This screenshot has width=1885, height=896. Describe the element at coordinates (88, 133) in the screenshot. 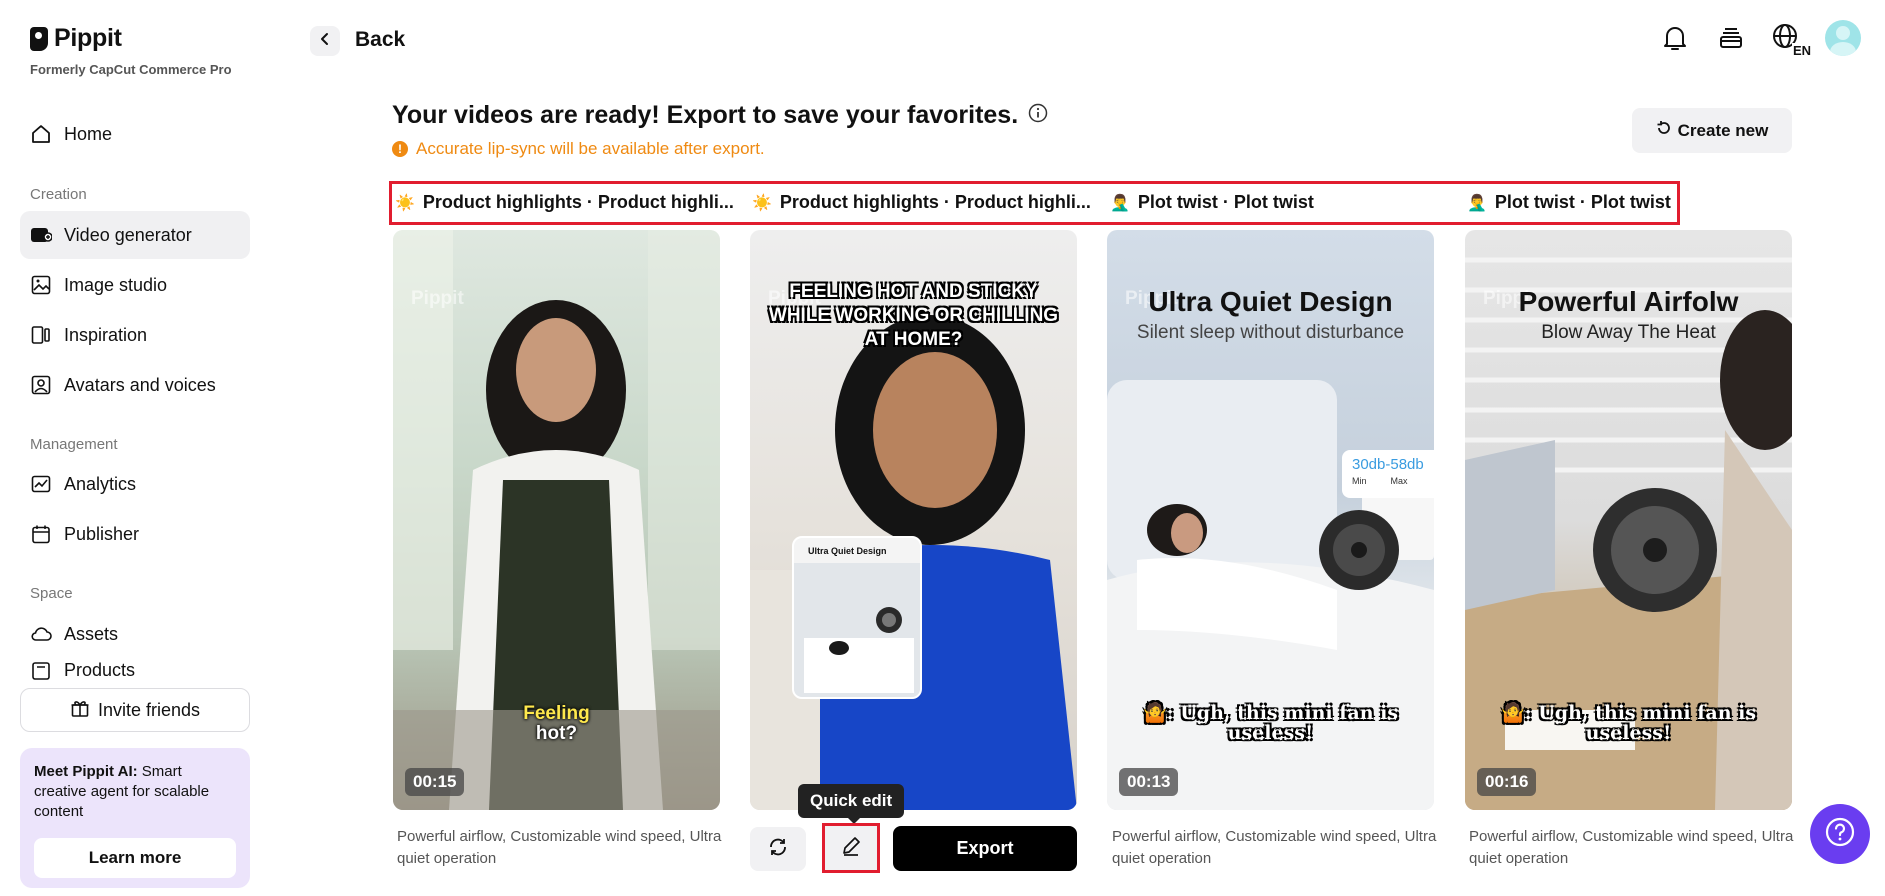

I see `sidebar-item-label: Home` at that location.